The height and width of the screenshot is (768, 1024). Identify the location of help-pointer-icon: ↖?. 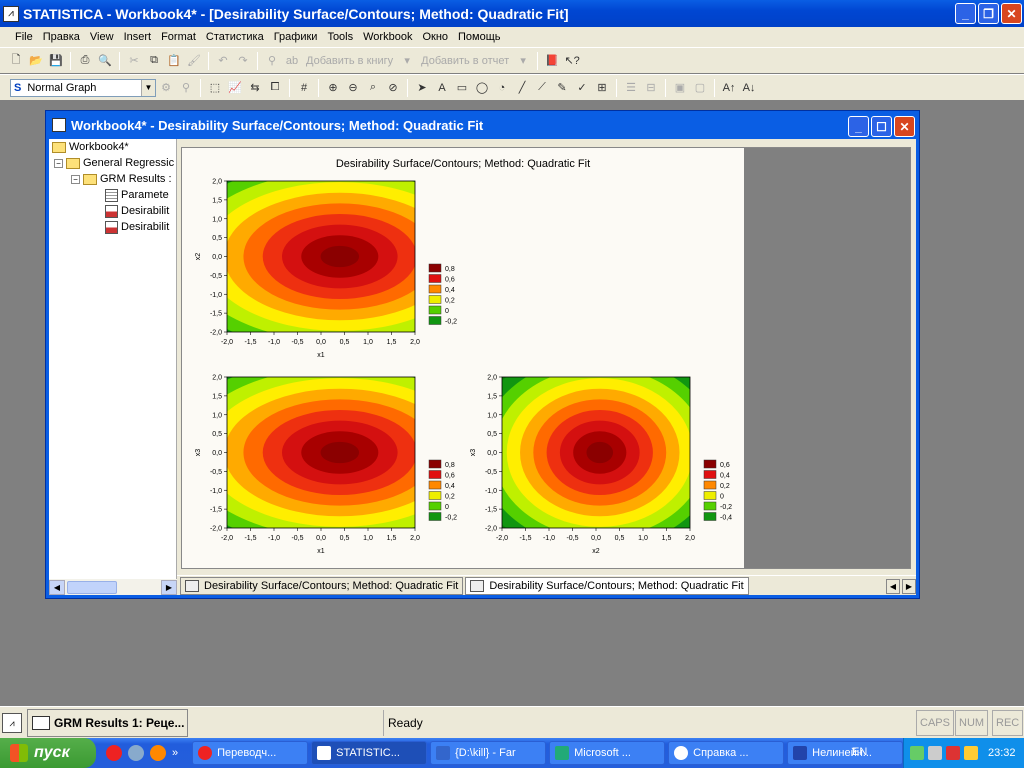
(572, 61).